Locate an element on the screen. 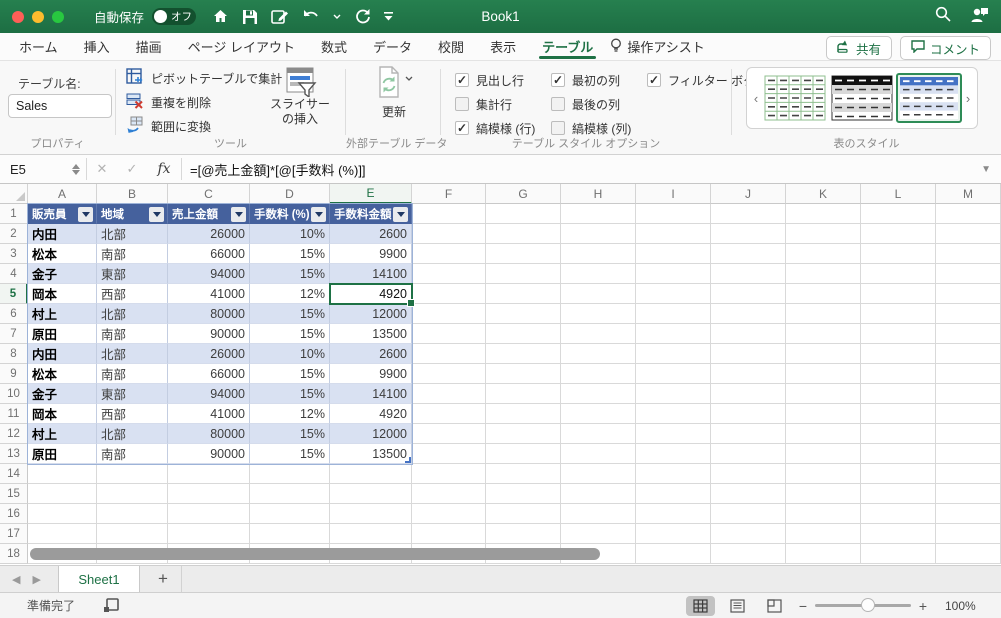 This screenshot has width=1001, height=618. cell-J11 is located at coordinates (748, 414).